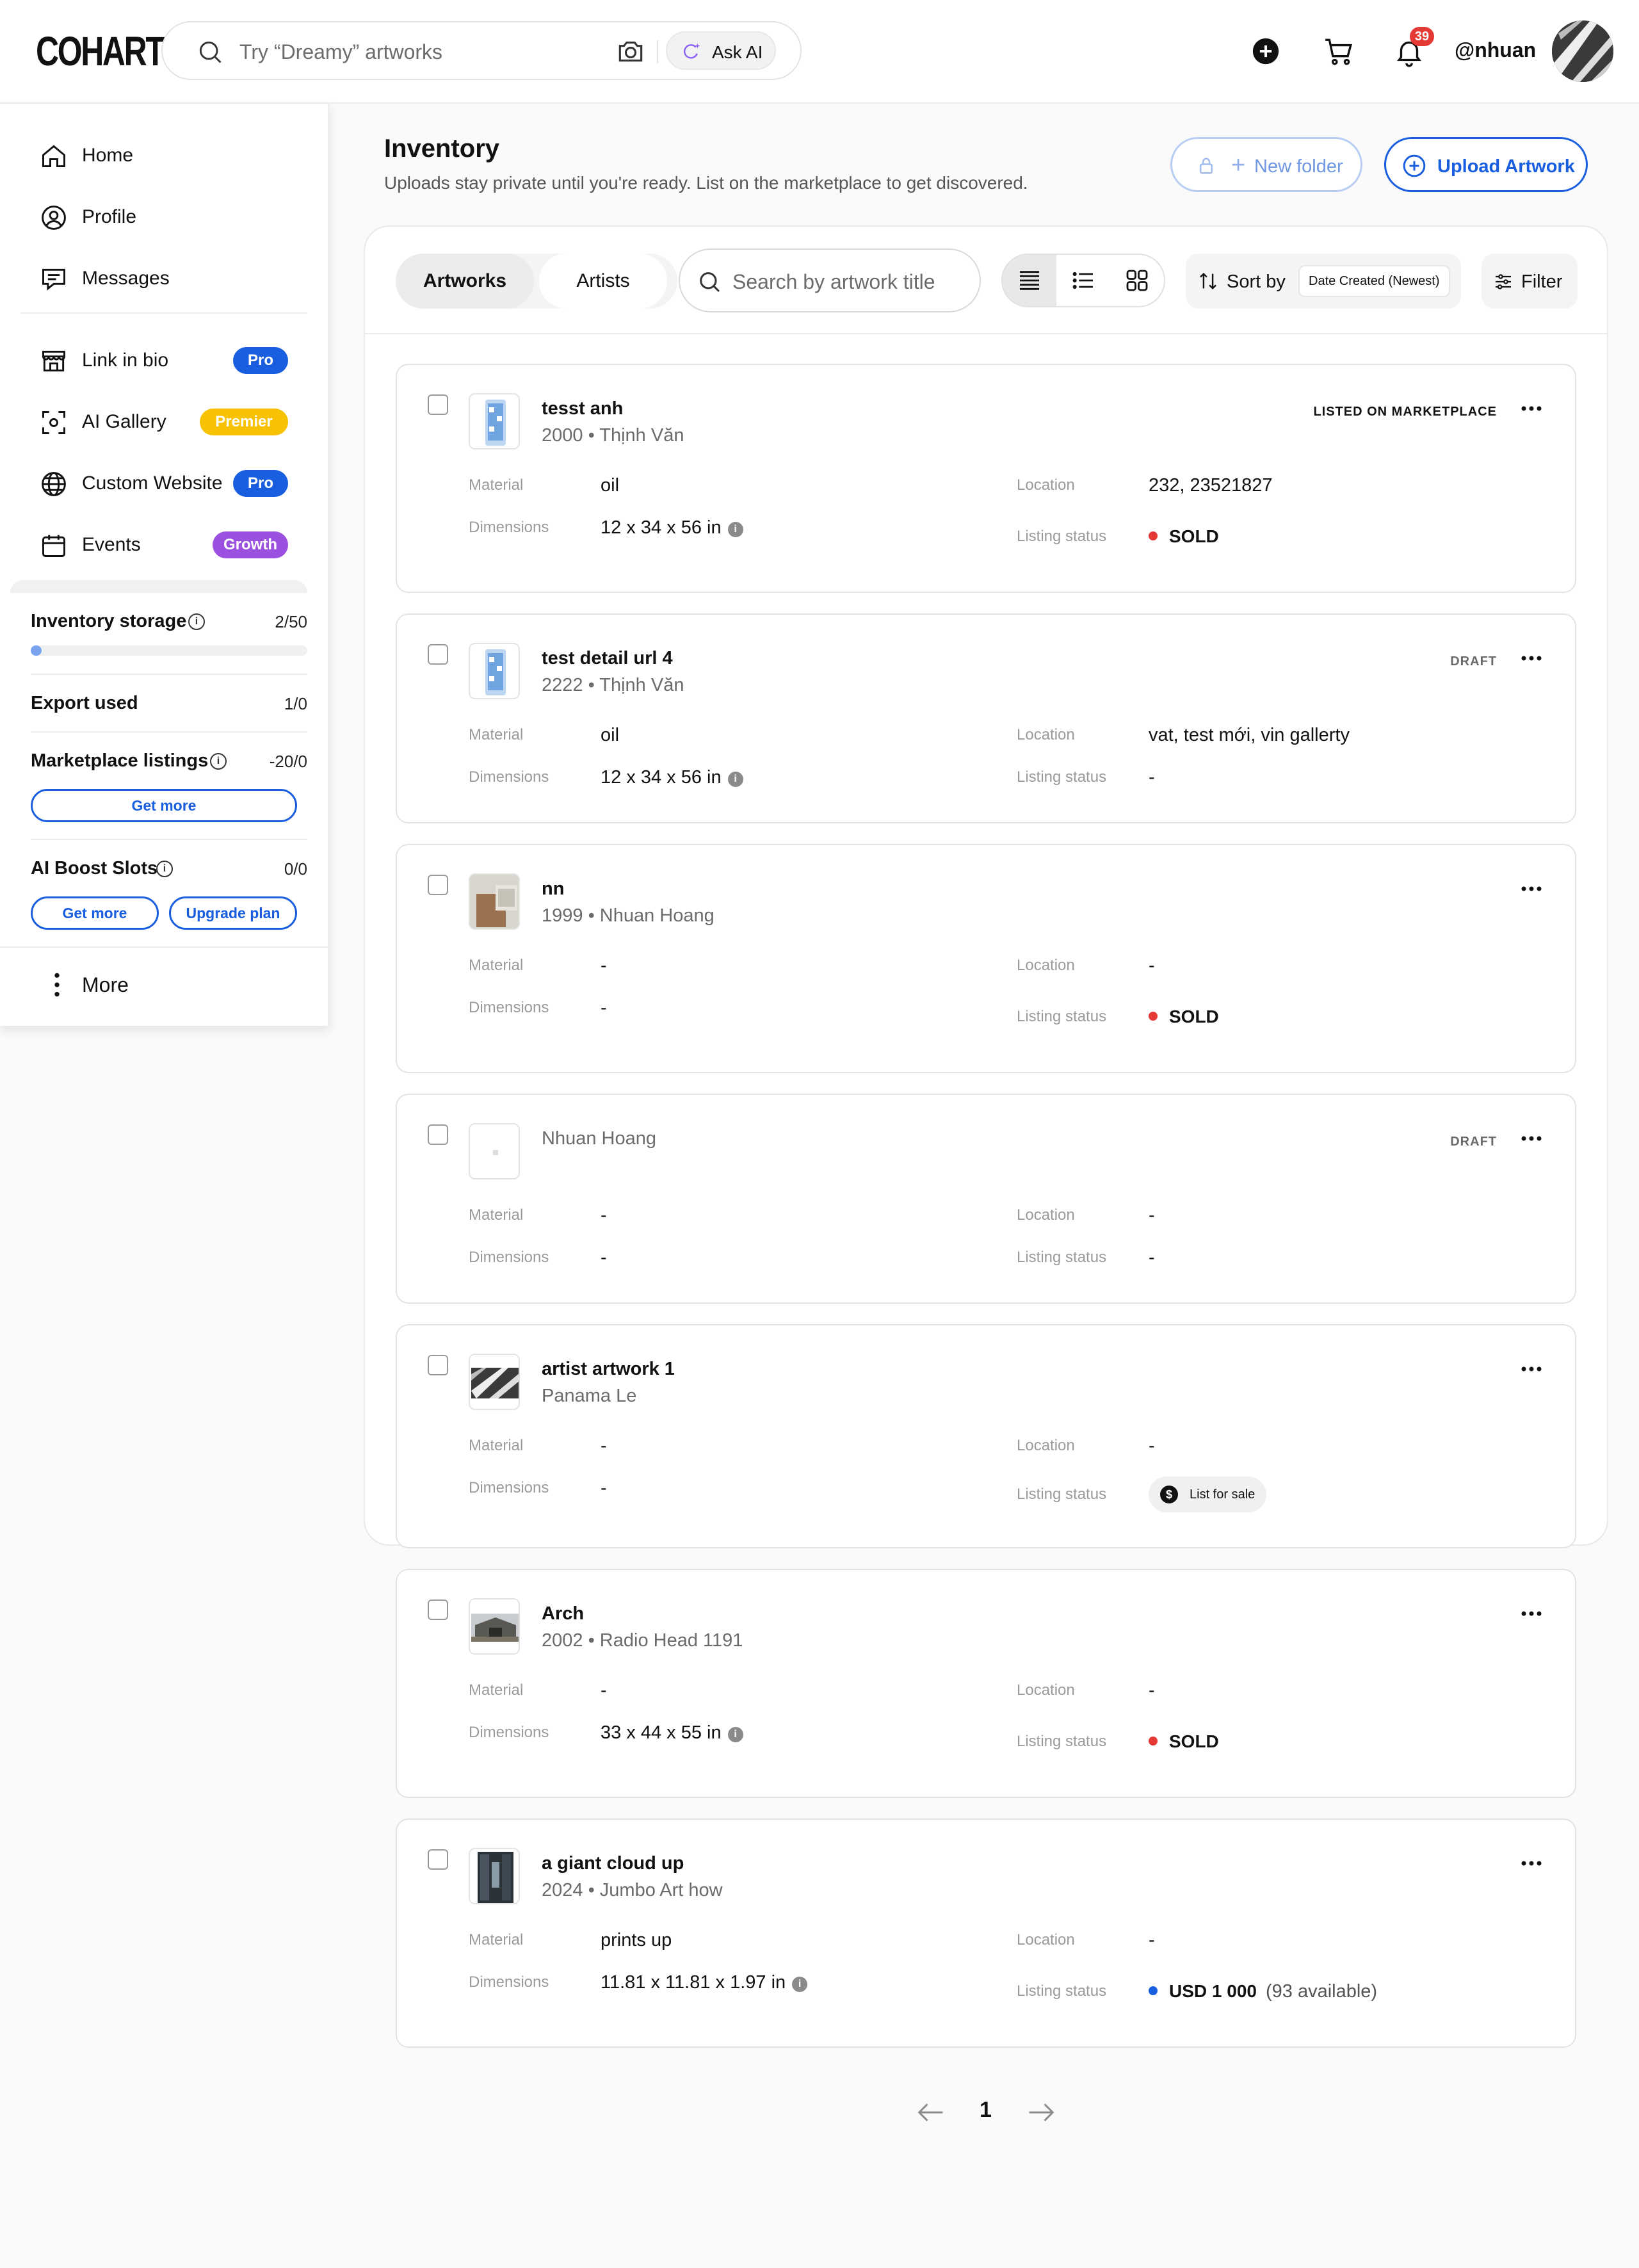 The width and height of the screenshot is (1639, 2268). I want to click on dimensions-value: -, so click(604, 1008).